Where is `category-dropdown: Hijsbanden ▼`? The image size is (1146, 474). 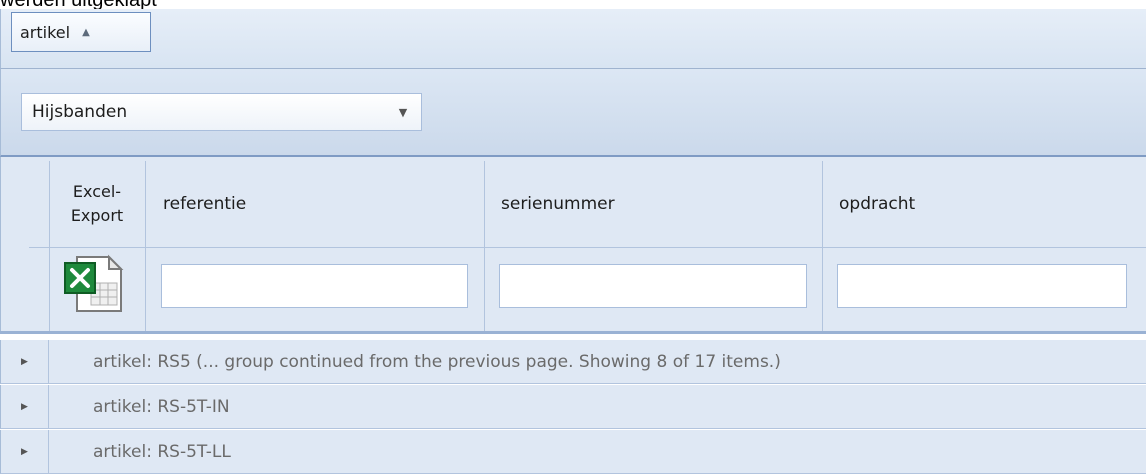
category-dropdown: Hijsbanden ▼ is located at coordinates (221, 112).